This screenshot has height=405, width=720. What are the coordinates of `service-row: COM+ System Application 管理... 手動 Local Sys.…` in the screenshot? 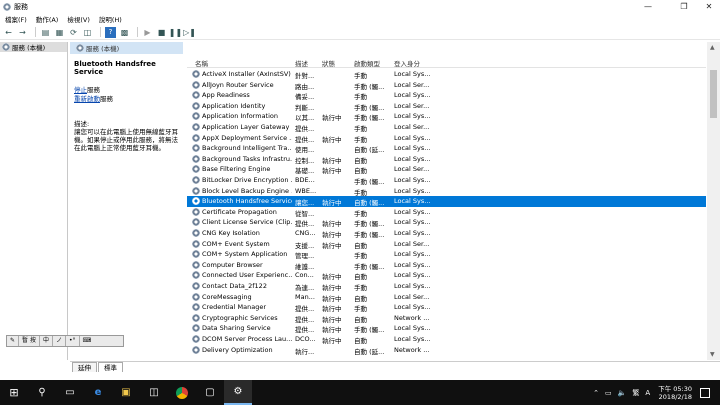 It's located at (446, 254).